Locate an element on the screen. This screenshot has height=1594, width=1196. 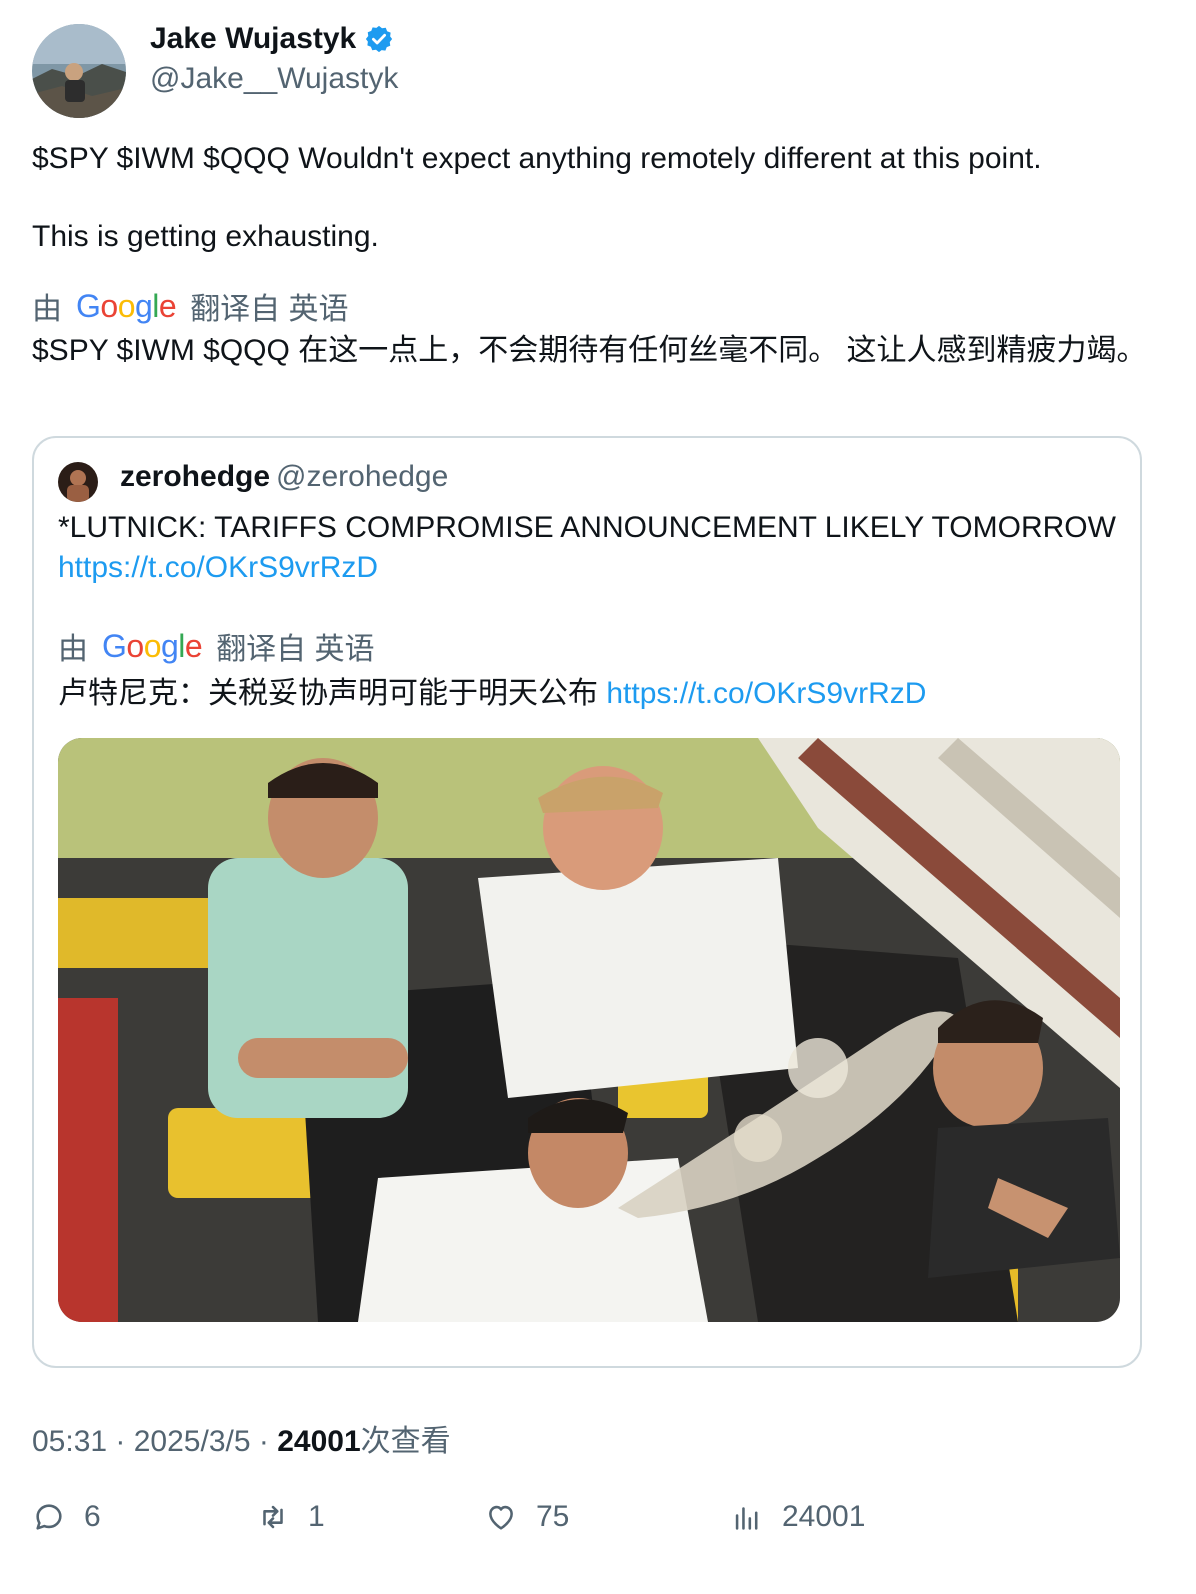
quoted-translated-body: 卢特尼克：关税妥协声明可能于明天公布 is located at coordinates (328, 693).